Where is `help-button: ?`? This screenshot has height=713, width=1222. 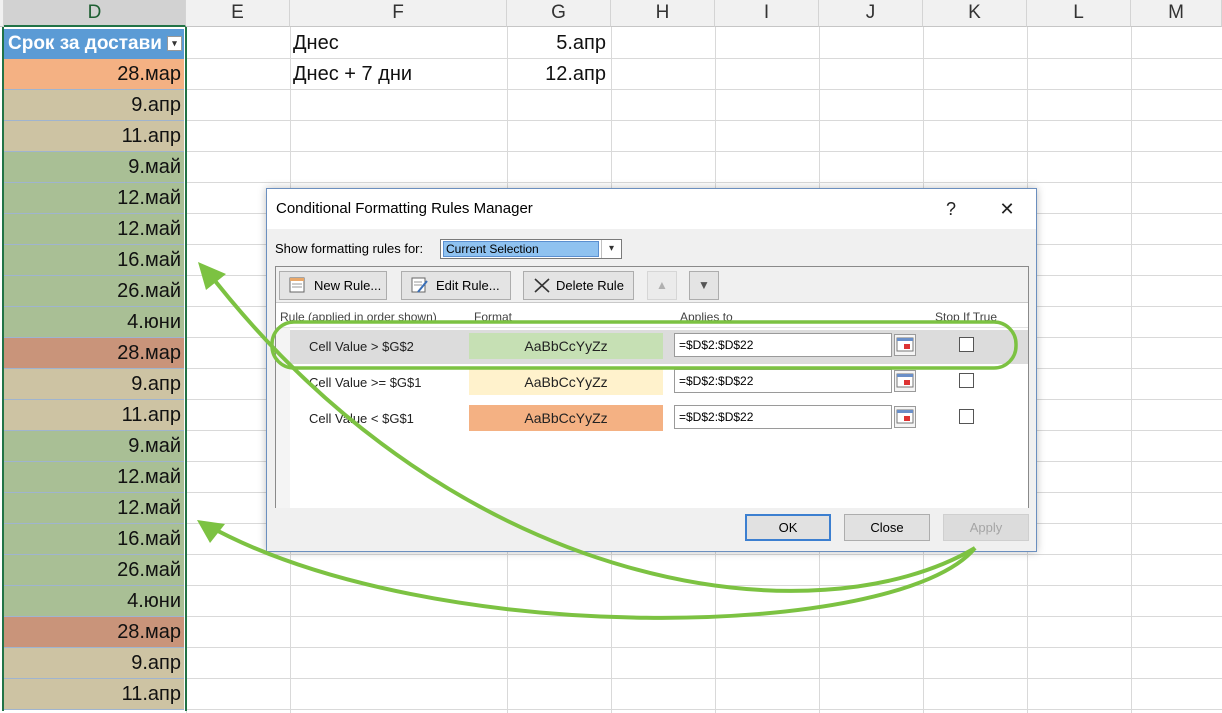 help-button: ? is located at coordinates (951, 209).